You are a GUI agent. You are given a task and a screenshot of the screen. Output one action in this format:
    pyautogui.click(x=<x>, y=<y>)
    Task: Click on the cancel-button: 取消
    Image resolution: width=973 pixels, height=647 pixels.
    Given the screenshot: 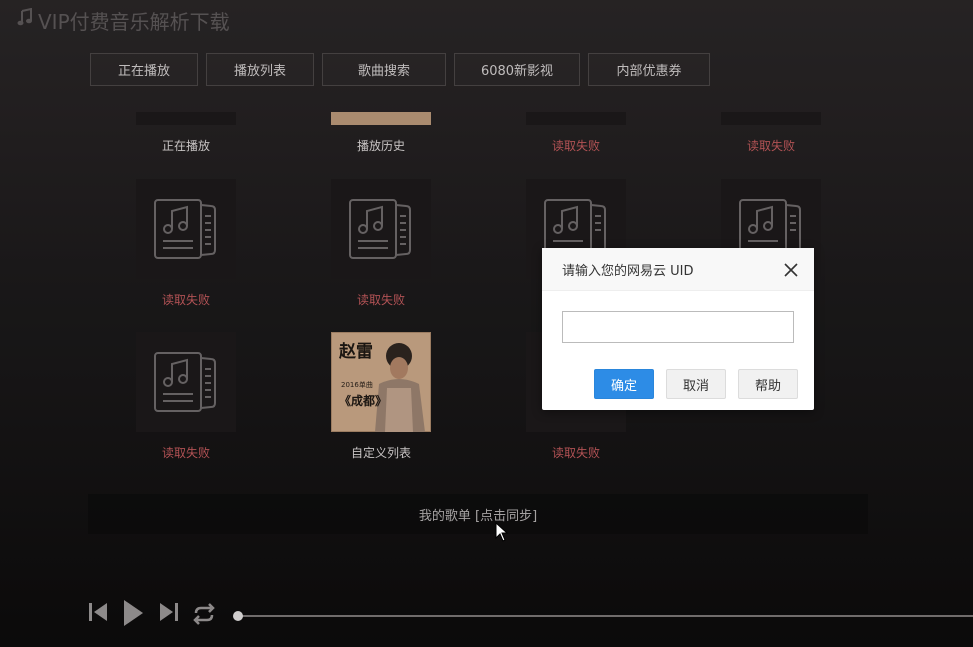 What is the action you would take?
    pyautogui.click(x=696, y=384)
    